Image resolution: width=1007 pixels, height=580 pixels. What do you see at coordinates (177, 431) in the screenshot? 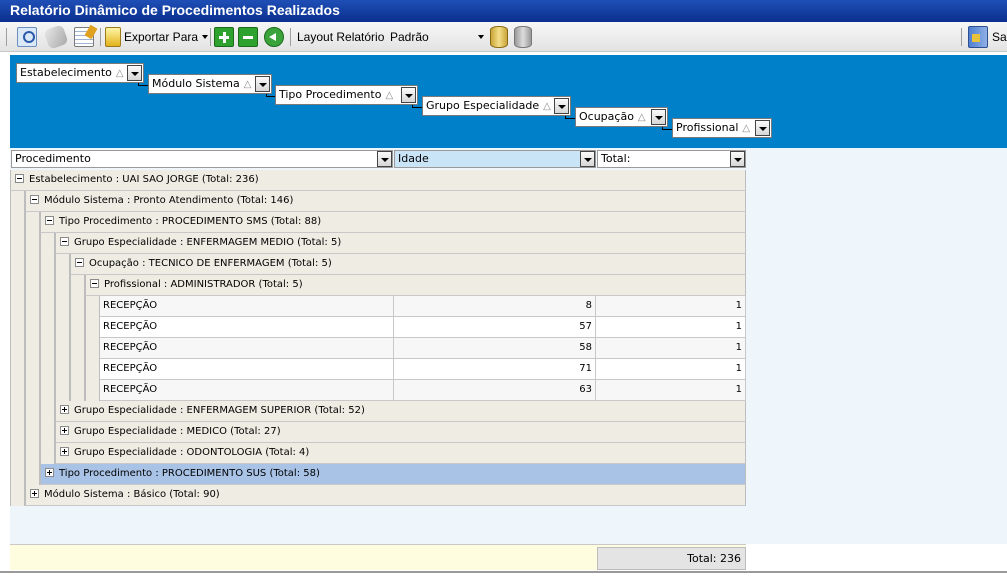
I see `group-row-label: Grupo Especialidade : MEDICO (Total: 27)` at bounding box center [177, 431].